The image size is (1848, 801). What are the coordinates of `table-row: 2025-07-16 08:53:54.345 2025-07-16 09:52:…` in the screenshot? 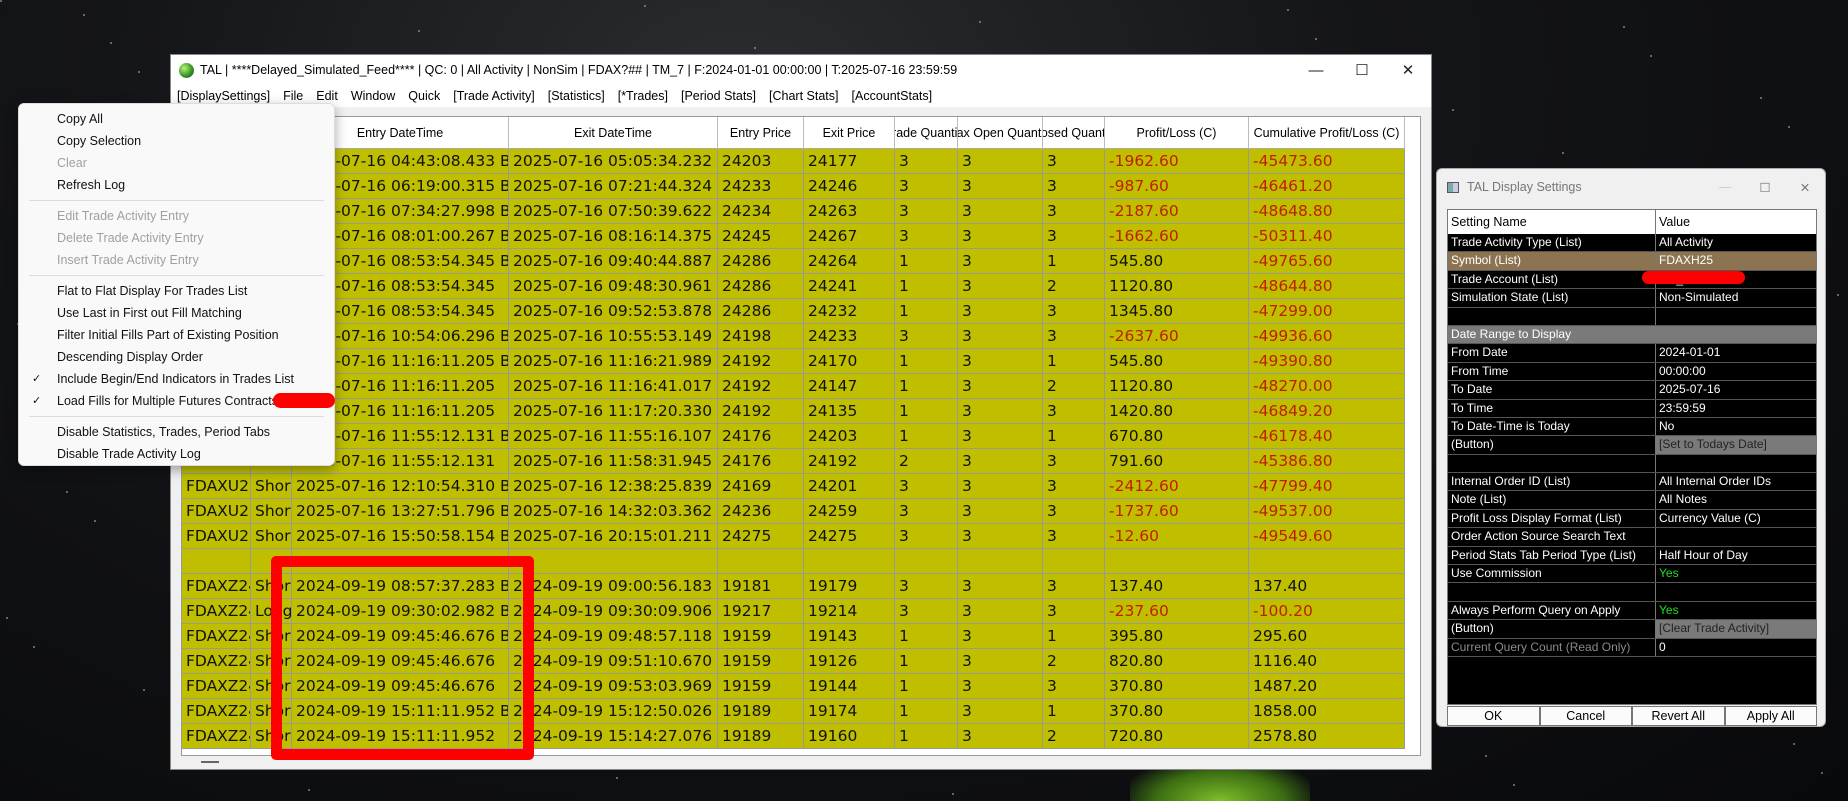 It's located at (793, 311).